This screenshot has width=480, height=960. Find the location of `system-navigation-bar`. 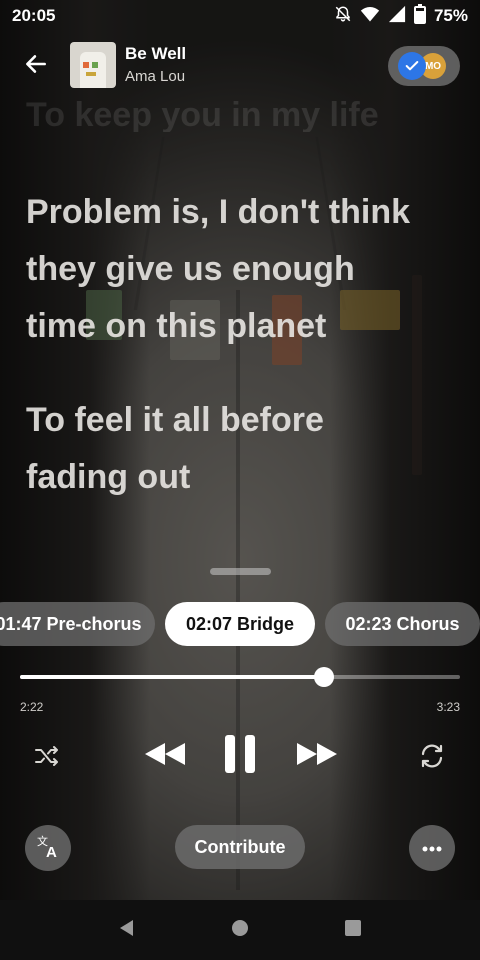

system-navigation-bar is located at coordinates (240, 930).